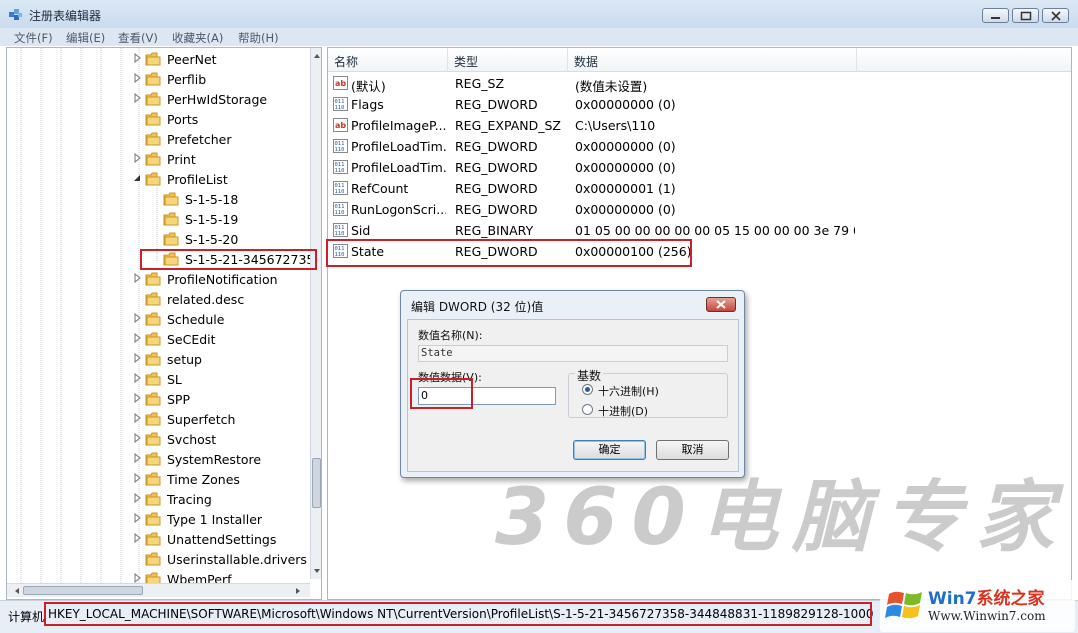 This screenshot has height=633, width=1078. Describe the element at coordinates (628, 391) in the screenshot. I see `hex-radio-label: 十六进制(H)` at that location.